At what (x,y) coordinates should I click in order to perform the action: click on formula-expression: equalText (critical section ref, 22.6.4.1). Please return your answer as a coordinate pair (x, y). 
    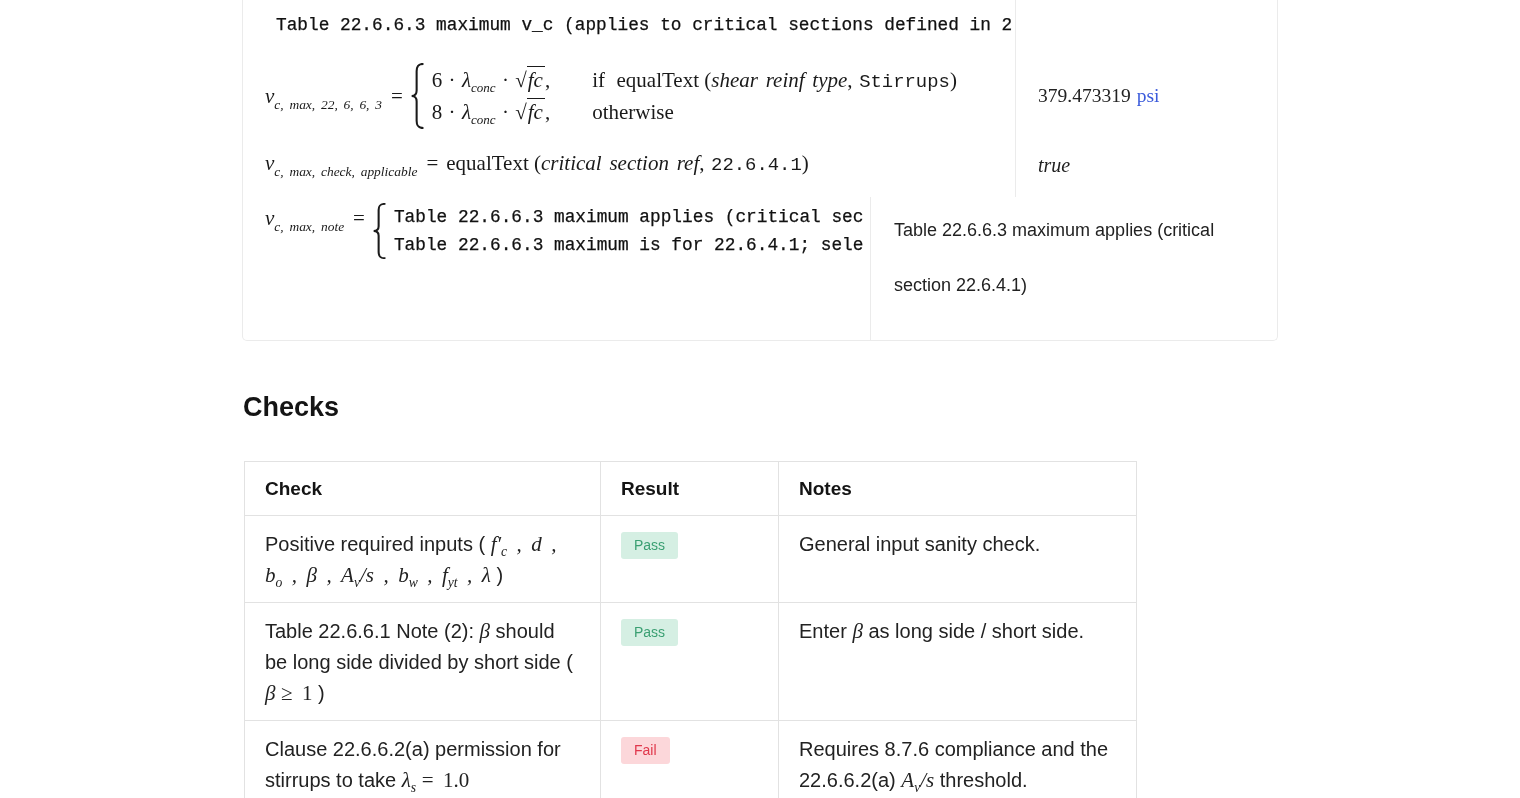
    Looking at the image, I should click on (627, 164).